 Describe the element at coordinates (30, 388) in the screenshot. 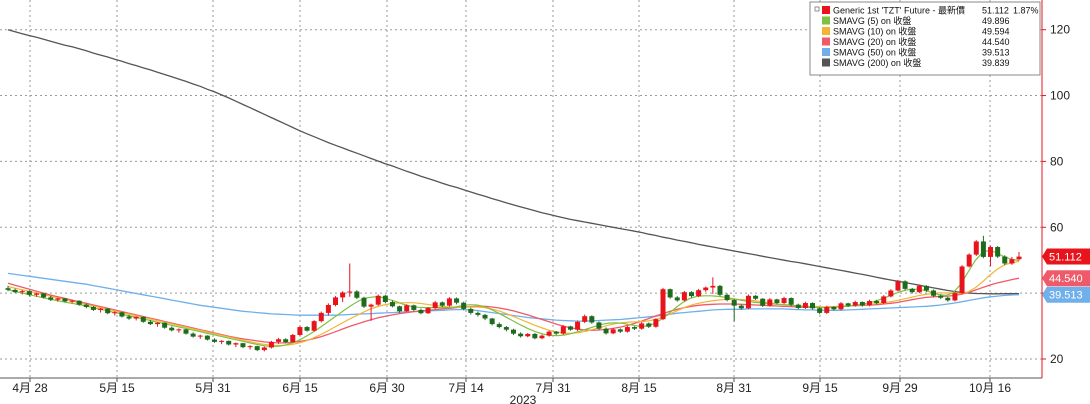

I see `x-tick-label: 4月 28` at that location.